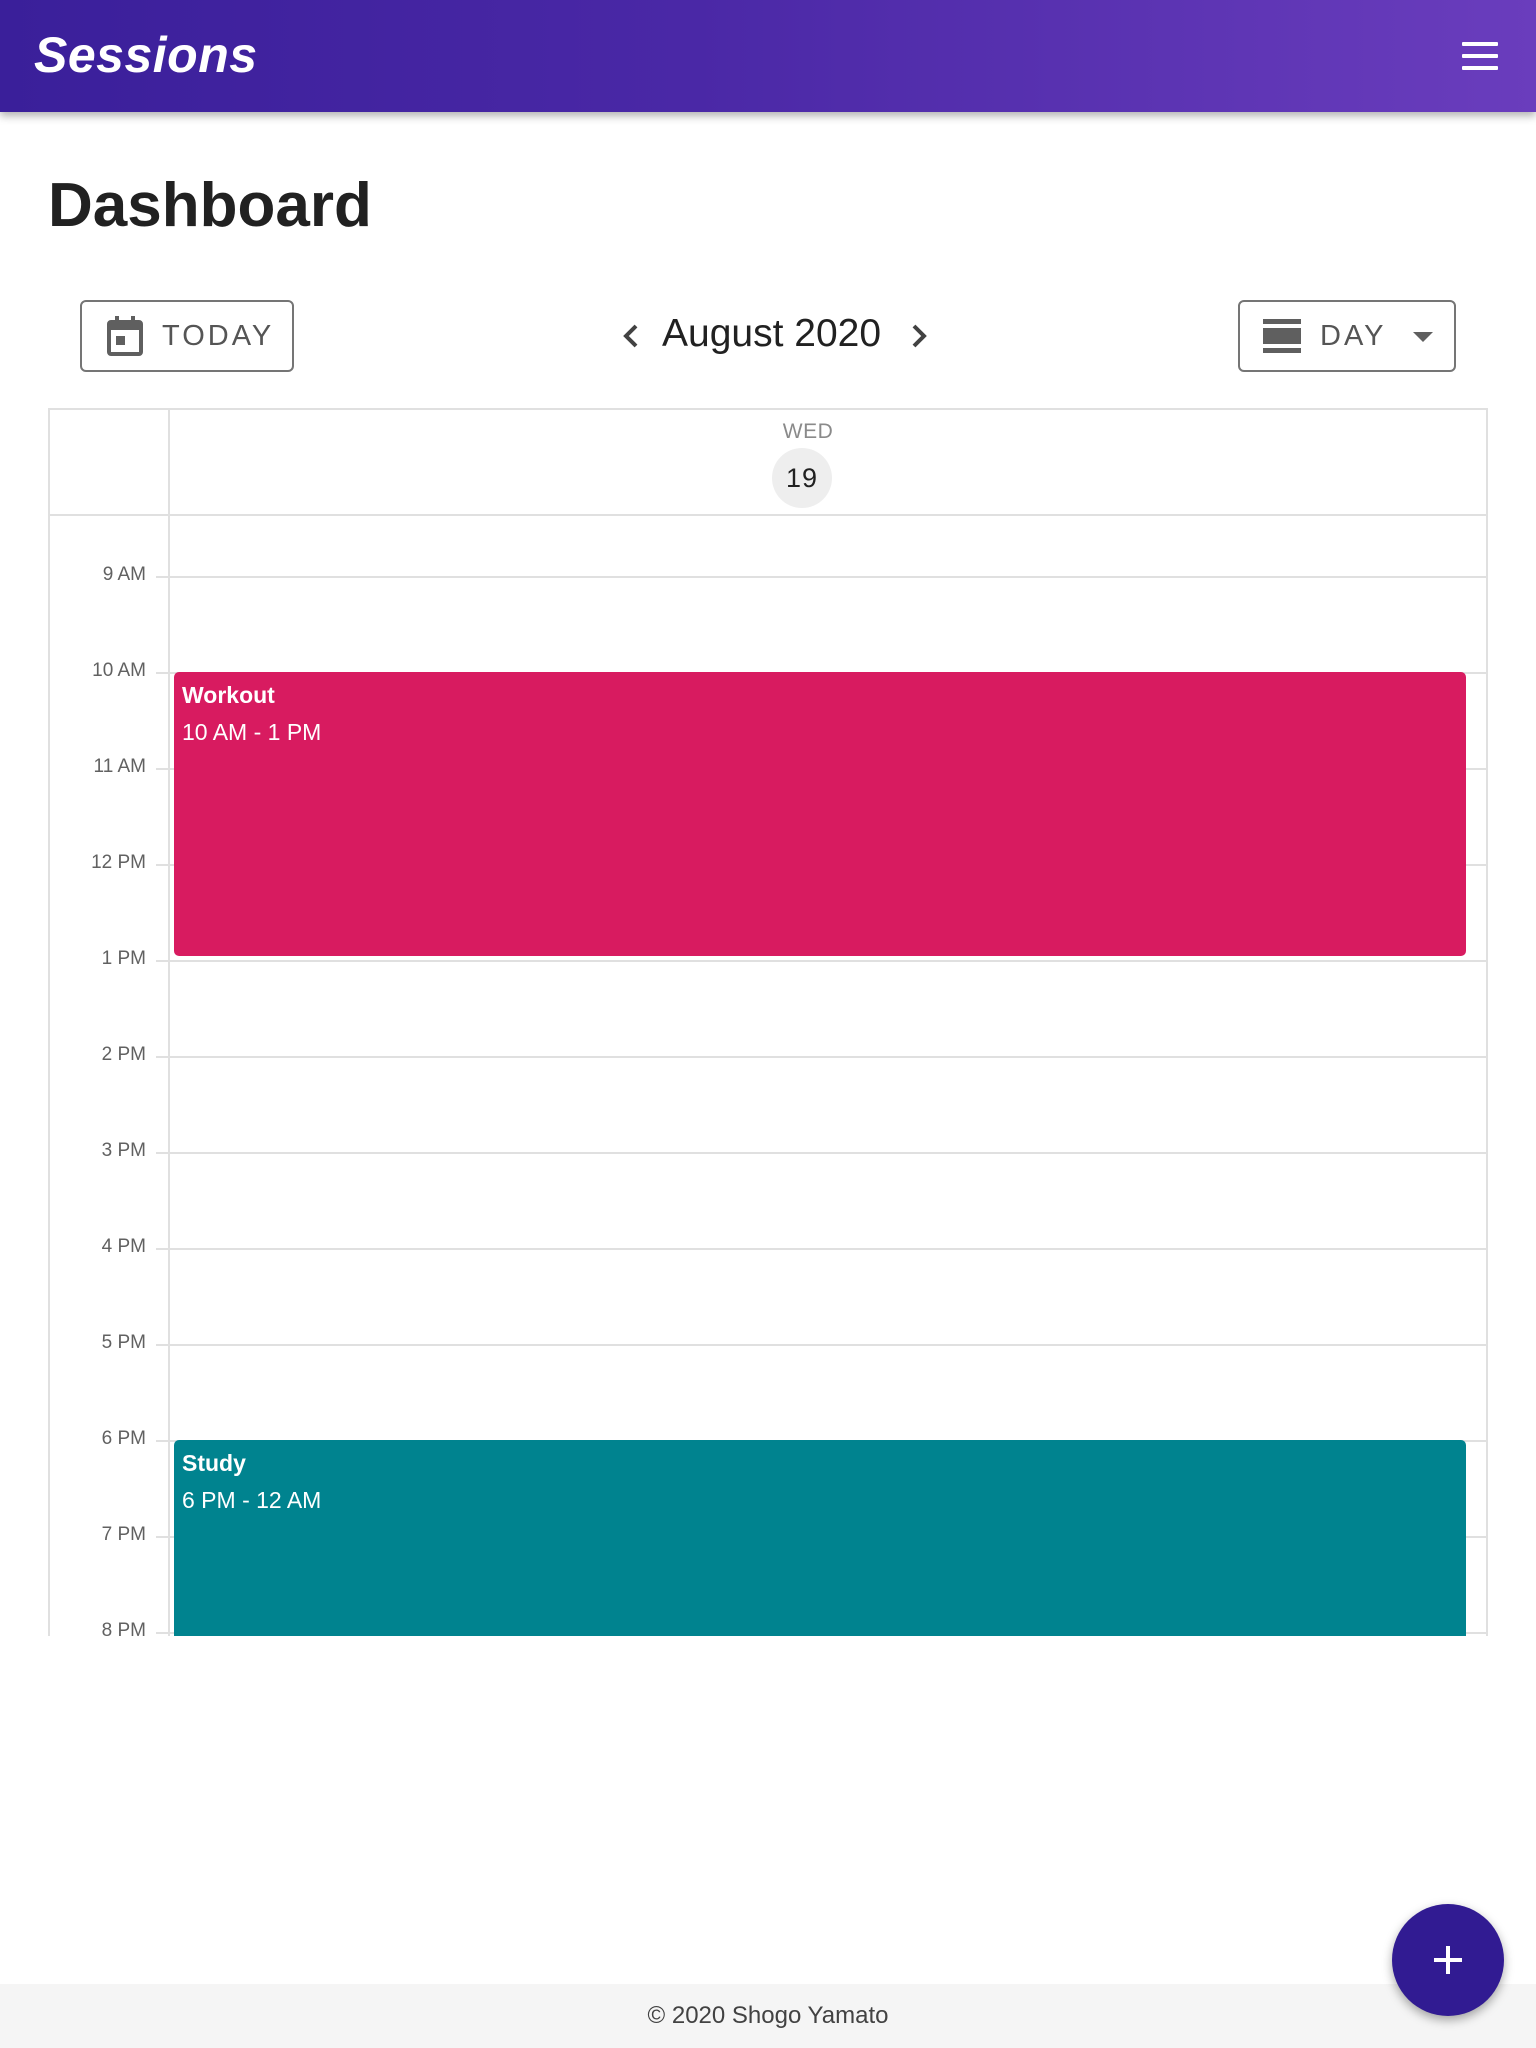  What do you see at coordinates (820, 814) in the screenshot?
I see `event-workout: Workout 10 AM - 1 PM` at bounding box center [820, 814].